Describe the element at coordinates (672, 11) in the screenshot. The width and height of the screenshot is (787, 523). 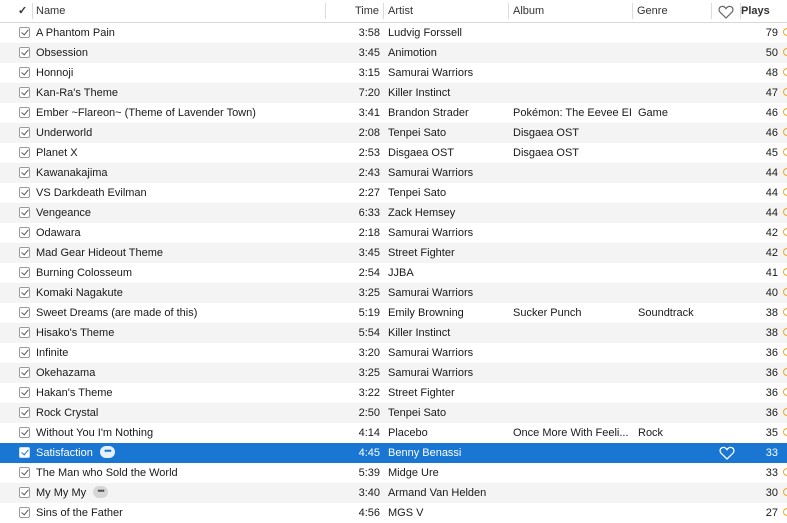
I see `column-genre: Genre` at that location.